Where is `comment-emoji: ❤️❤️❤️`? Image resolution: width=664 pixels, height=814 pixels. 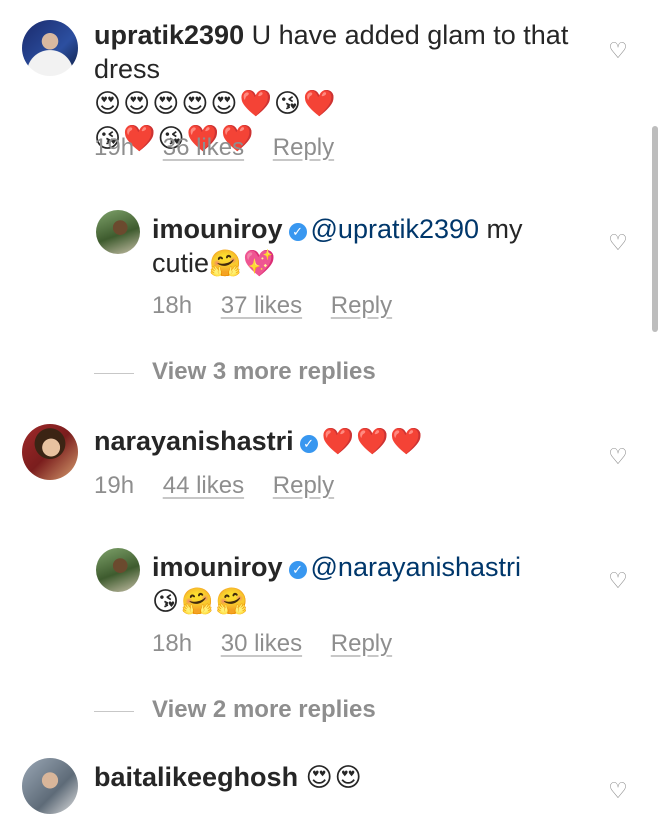
comment-emoji: ❤️❤️❤️ is located at coordinates (373, 442).